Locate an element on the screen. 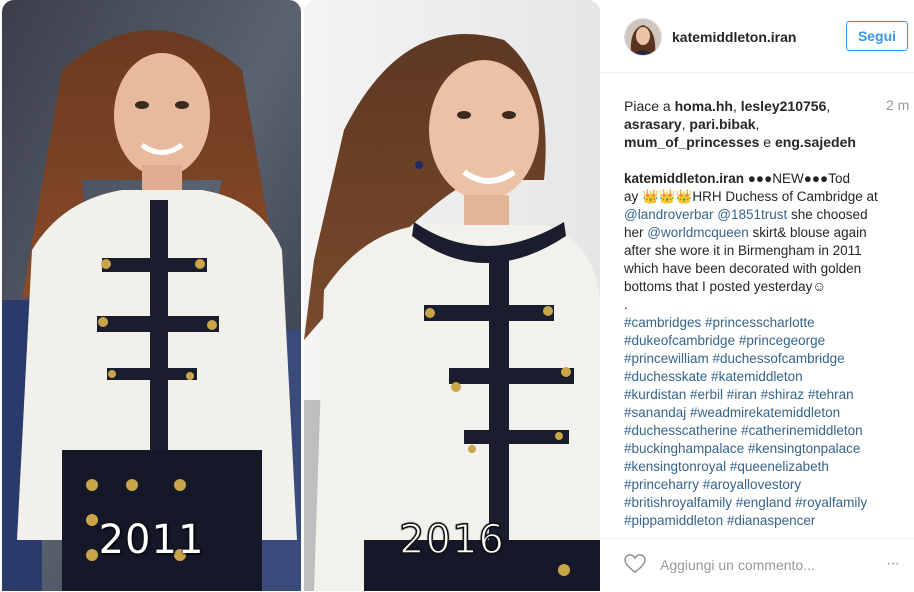 This screenshot has width=914, height=592. caption-line: @landroverbar @1851trust she choosed is located at coordinates (746, 214).